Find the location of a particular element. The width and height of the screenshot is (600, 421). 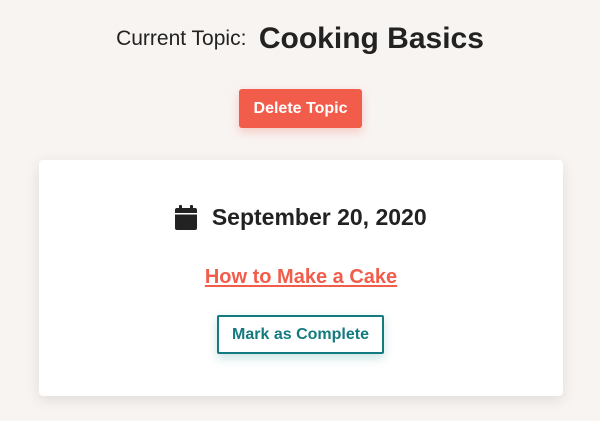

mark-complete-button: Mark as Complete is located at coordinates (300, 334).